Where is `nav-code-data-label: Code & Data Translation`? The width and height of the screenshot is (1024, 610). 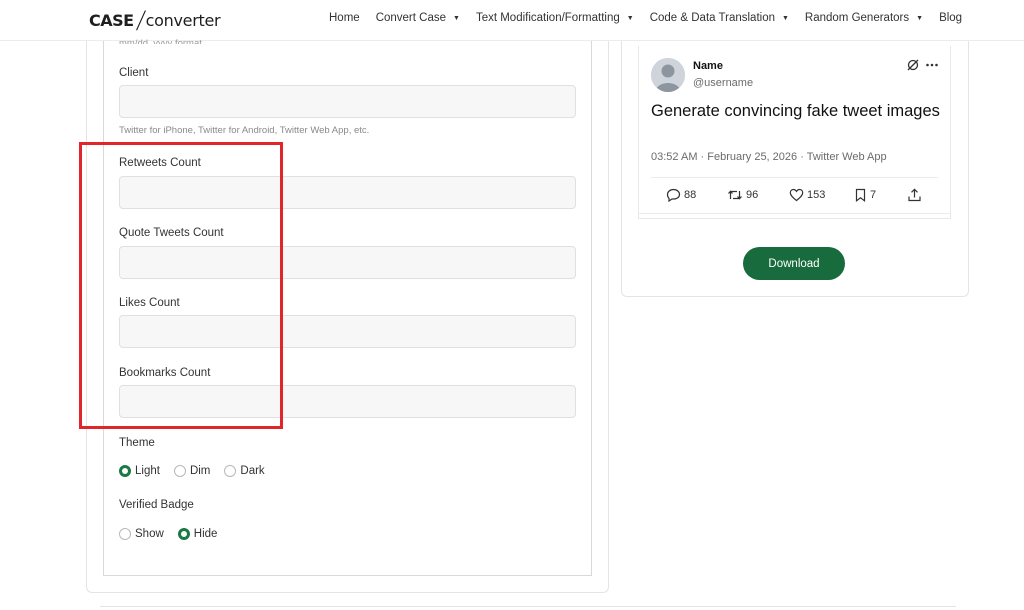 nav-code-data-label: Code & Data Translation is located at coordinates (712, 18).